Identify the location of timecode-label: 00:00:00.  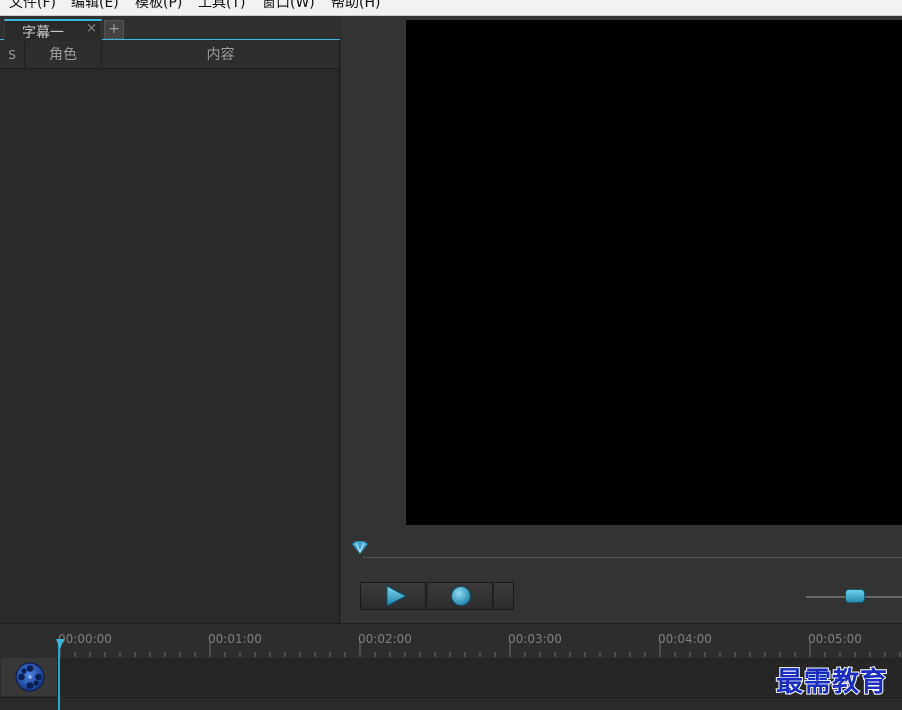
(85, 639).